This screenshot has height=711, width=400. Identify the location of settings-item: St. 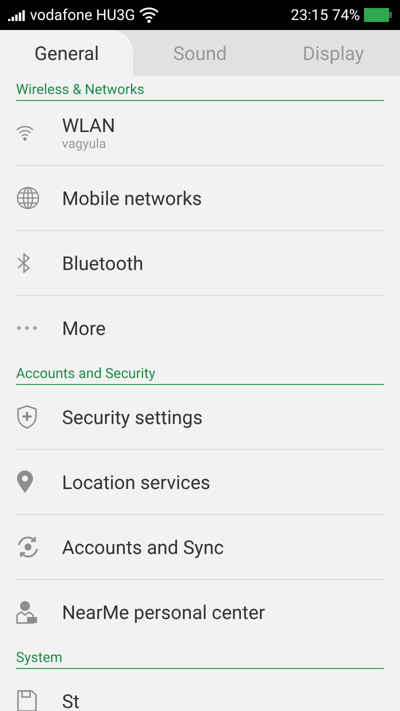
(200, 690).